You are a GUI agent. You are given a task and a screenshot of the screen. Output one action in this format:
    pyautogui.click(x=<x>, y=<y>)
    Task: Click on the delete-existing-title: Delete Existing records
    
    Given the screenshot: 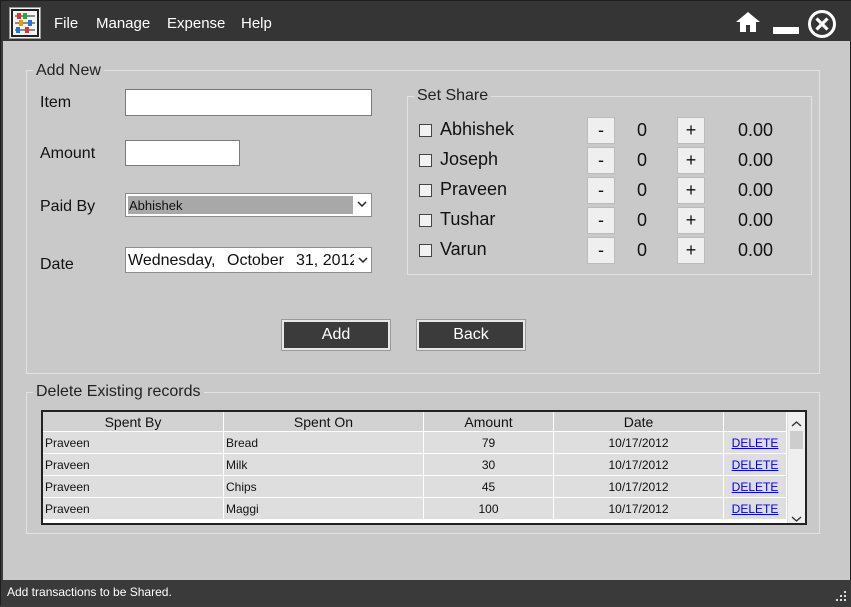 What is the action you would take?
    pyautogui.click(x=118, y=392)
    